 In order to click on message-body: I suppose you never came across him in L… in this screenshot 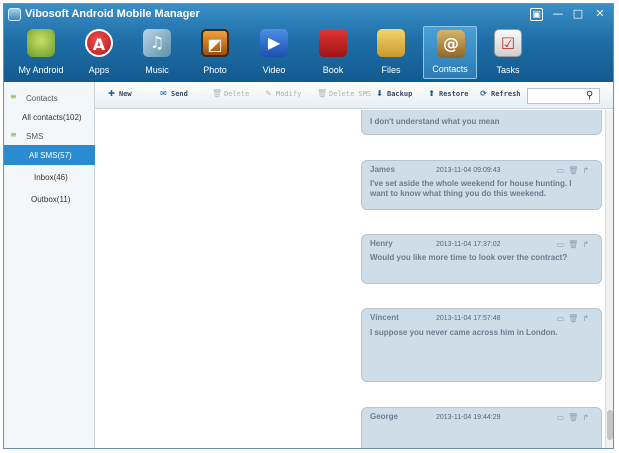, I will do `click(464, 332)`.